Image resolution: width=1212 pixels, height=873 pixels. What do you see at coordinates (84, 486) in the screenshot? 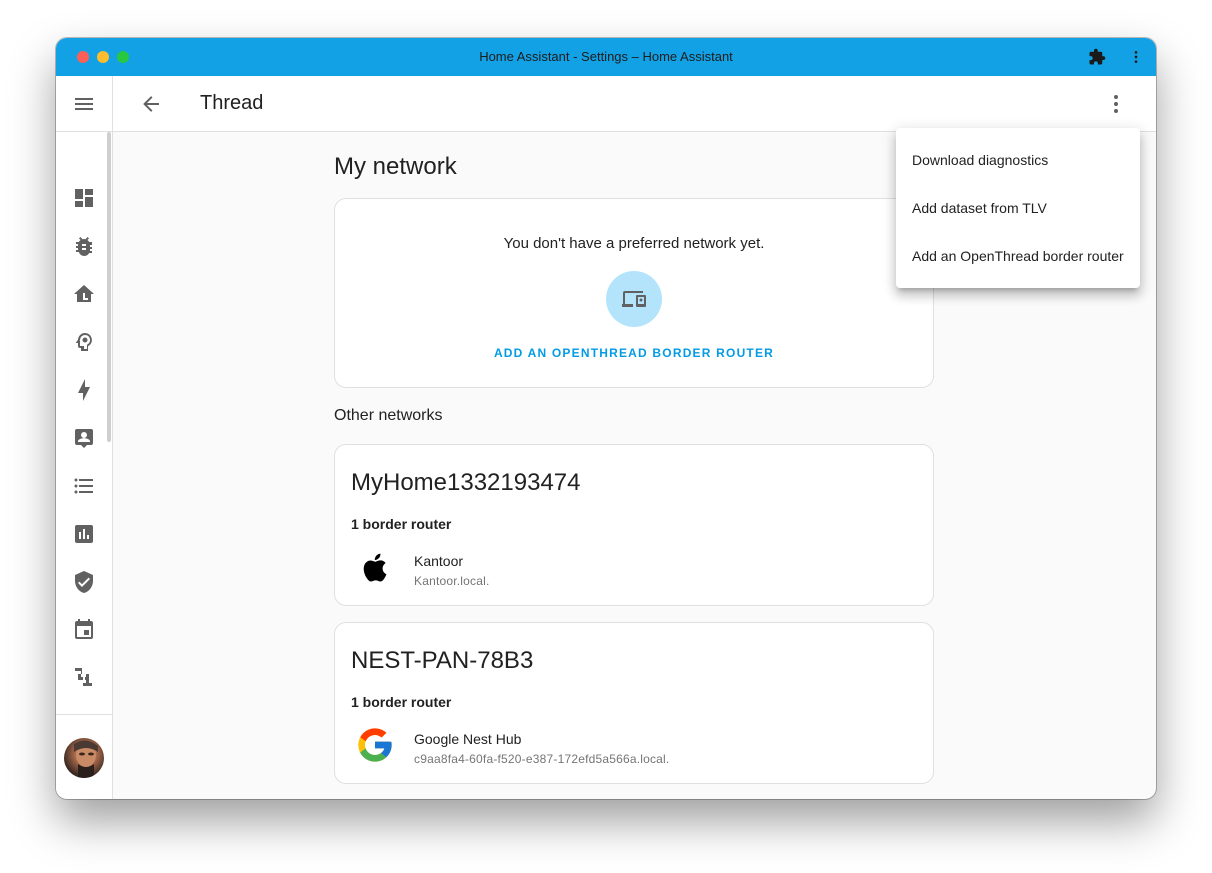
I see `format-list-bulleted-icon` at bounding box center [84, 486].